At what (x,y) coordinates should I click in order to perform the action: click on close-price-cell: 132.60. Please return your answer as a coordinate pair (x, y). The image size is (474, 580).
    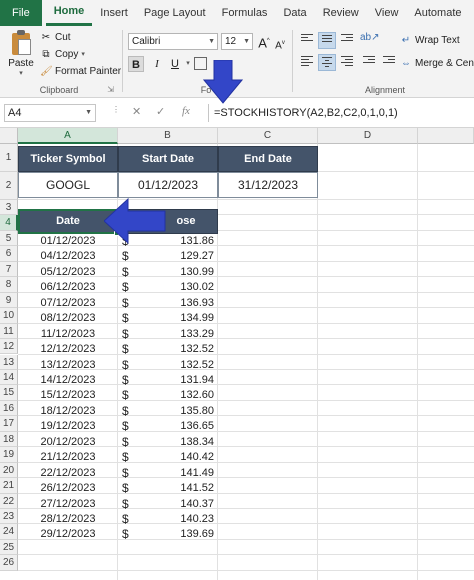
    Looking at the image, I should click on (178, 395).